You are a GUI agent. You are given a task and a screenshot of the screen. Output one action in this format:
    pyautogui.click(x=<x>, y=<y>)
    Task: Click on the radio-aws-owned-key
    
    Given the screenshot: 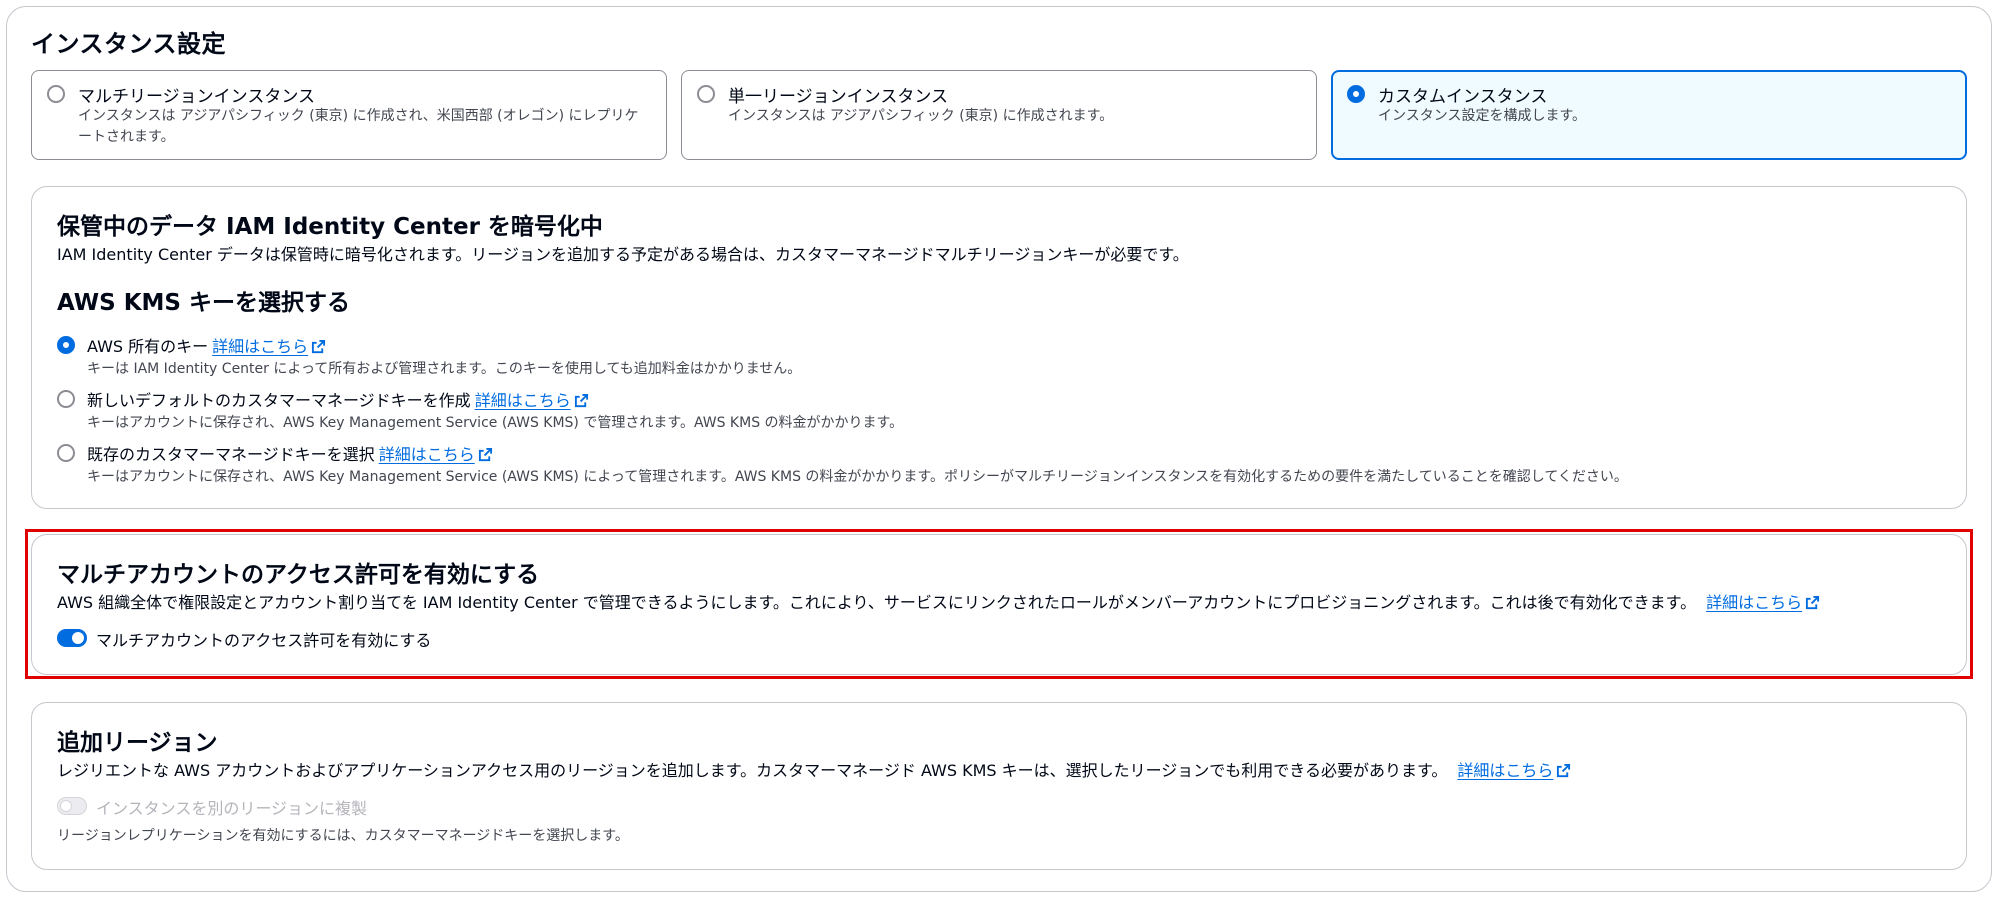 What is the action you would take?
    pyautogui.click(x=66, y=345)
    